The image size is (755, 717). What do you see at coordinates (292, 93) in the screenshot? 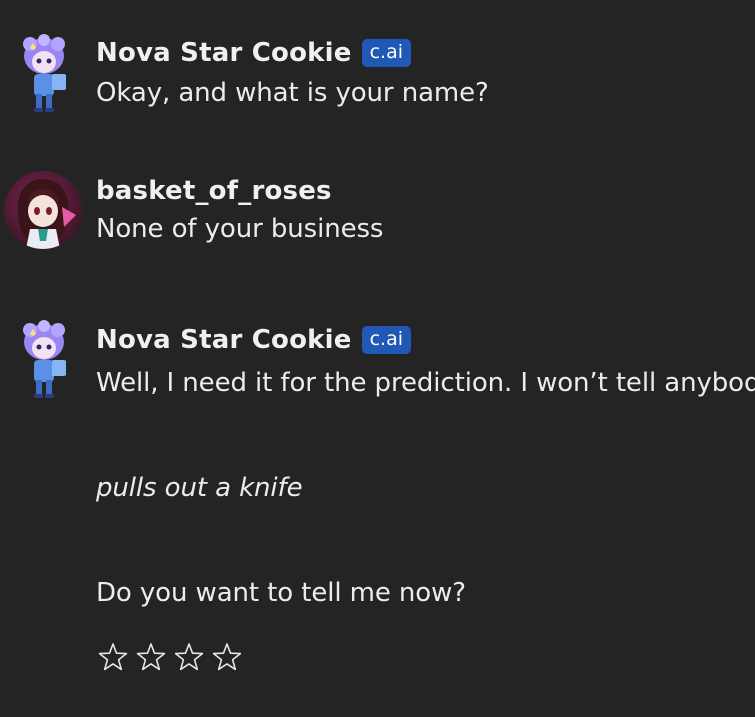
I see `message-text: Okay, and what is your name?` at bounding box center [292, 93].